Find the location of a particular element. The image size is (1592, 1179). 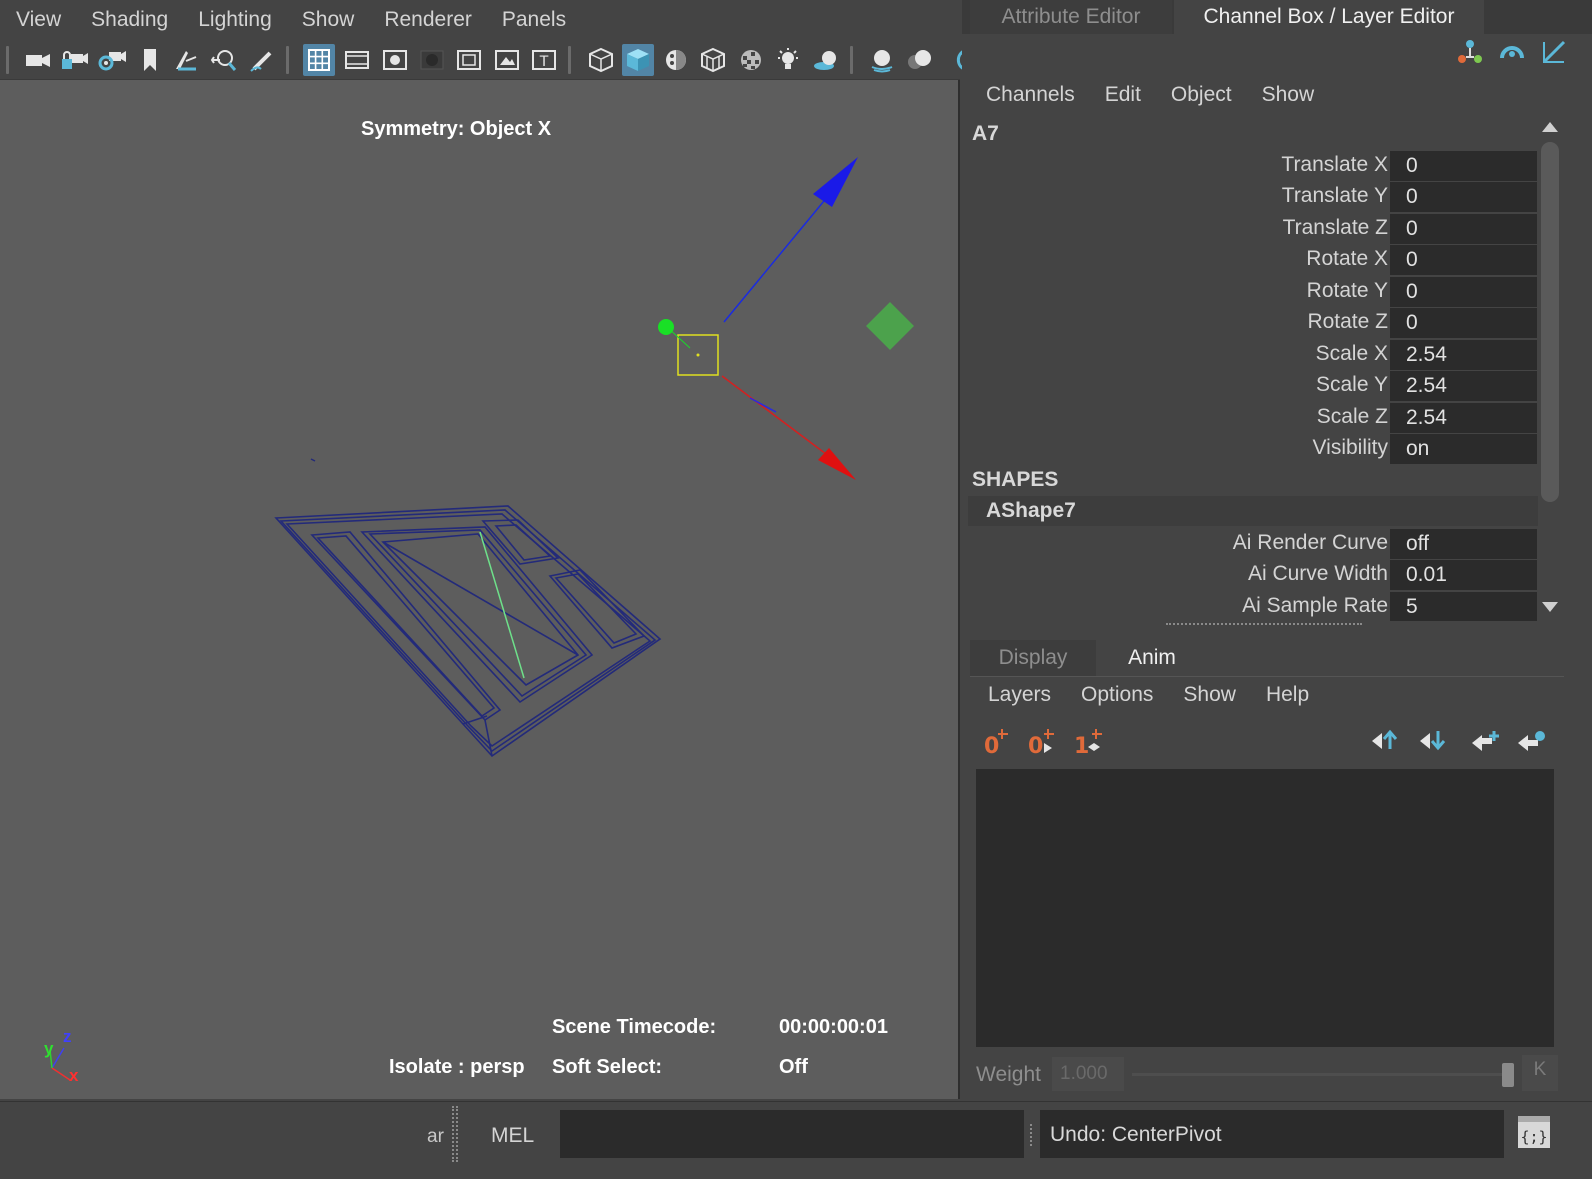

channel-box-scrollbar is located at coordinates (1550, 368).